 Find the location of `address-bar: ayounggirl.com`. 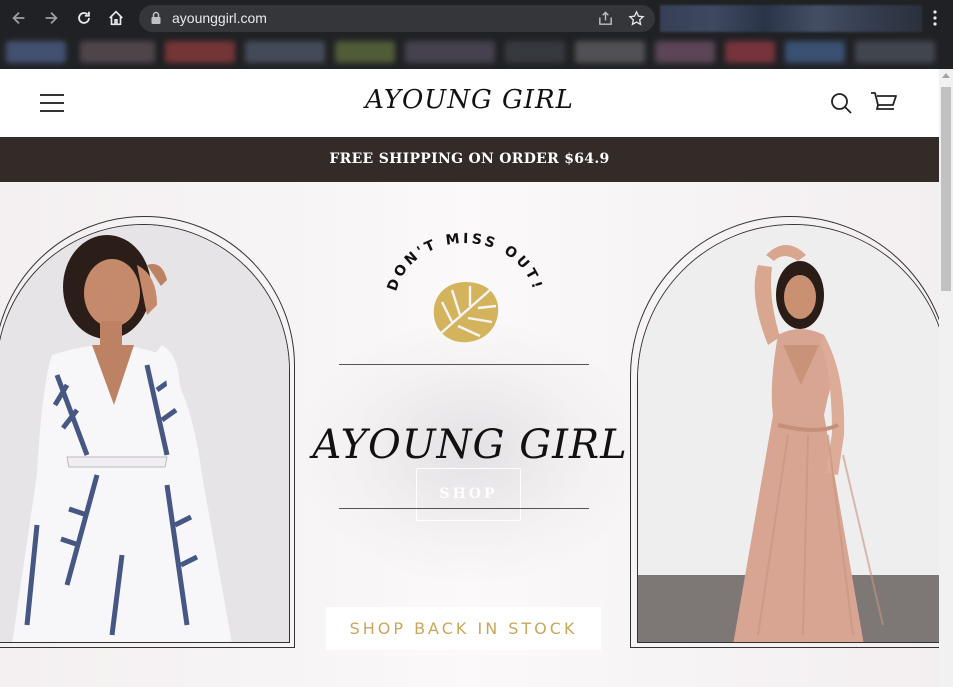

address-bar: ayounggirl.com is located at coordinates (397, 18).